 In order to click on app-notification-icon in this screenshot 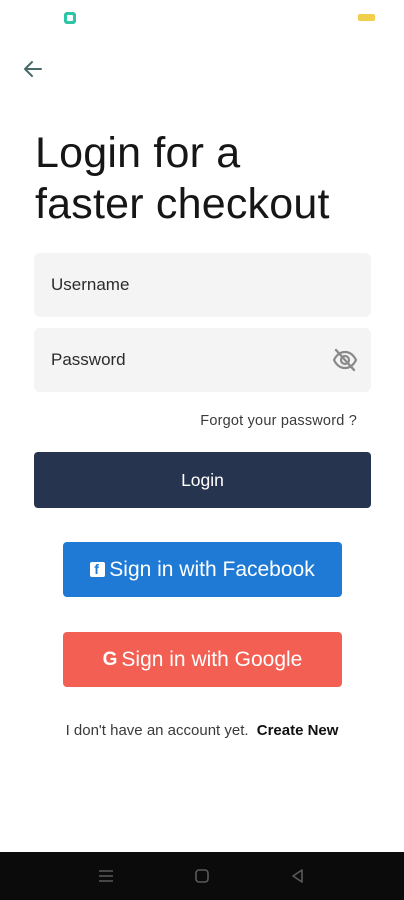, I will do `click(70, 18)`.